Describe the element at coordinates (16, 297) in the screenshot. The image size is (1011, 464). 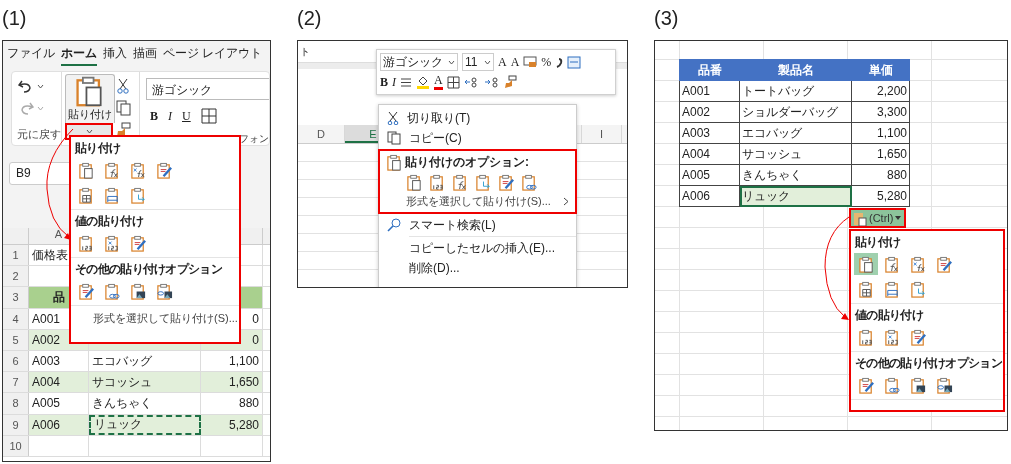
I see `row-number: 3` at that location.